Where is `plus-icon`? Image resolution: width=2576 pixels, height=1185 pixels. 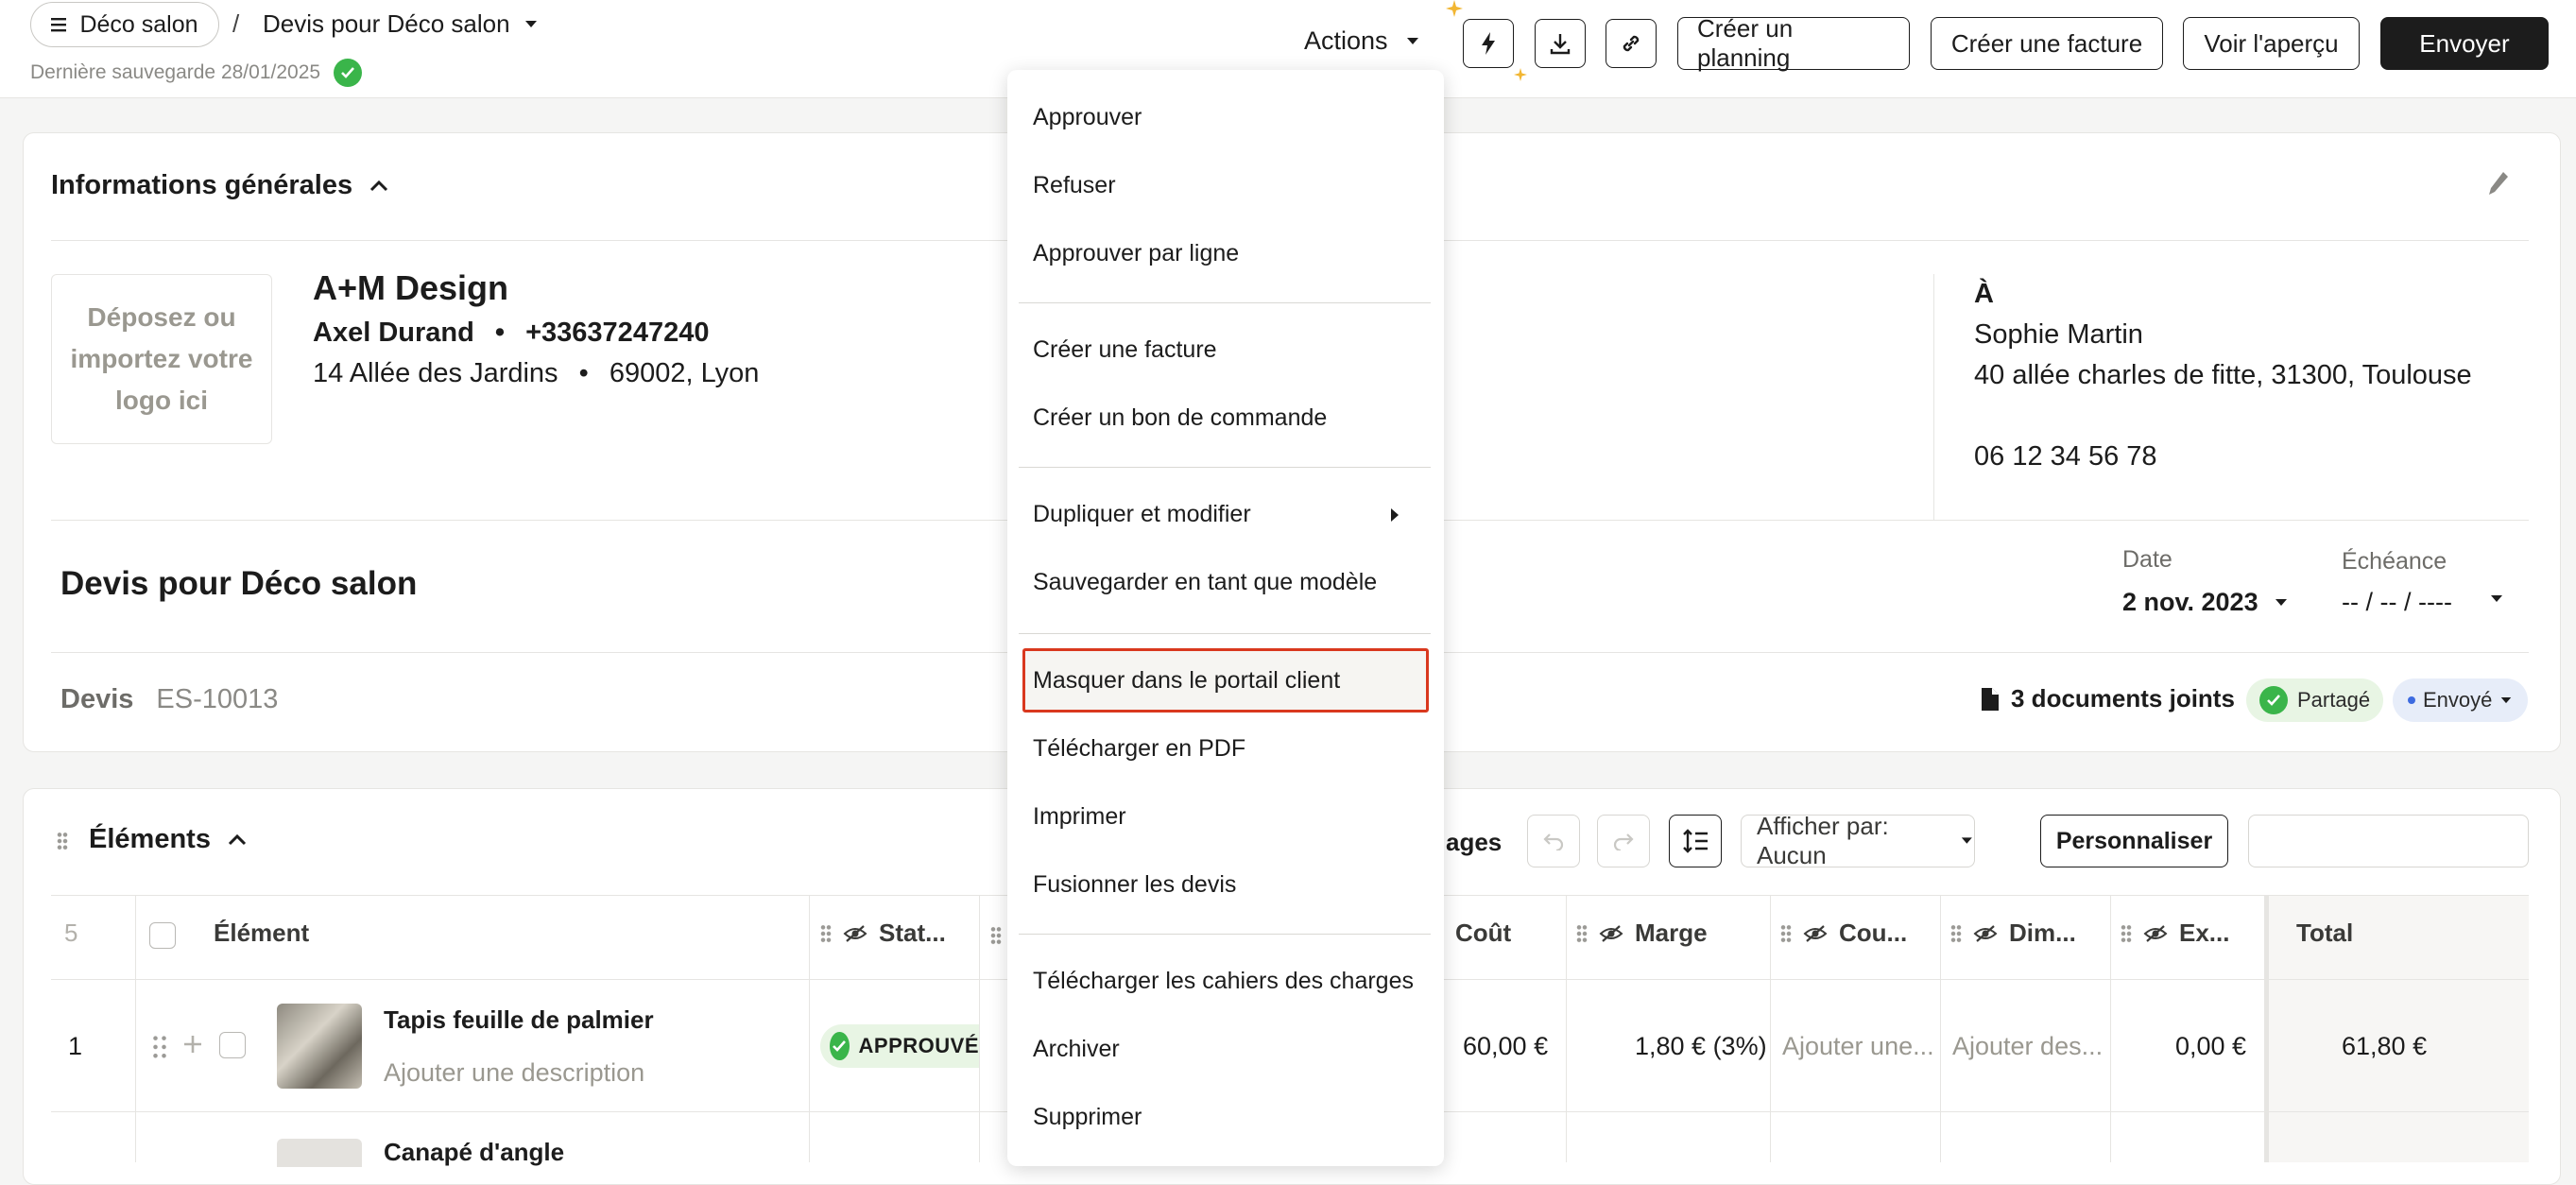 plus-icon is located at coordinates (192, 1045).